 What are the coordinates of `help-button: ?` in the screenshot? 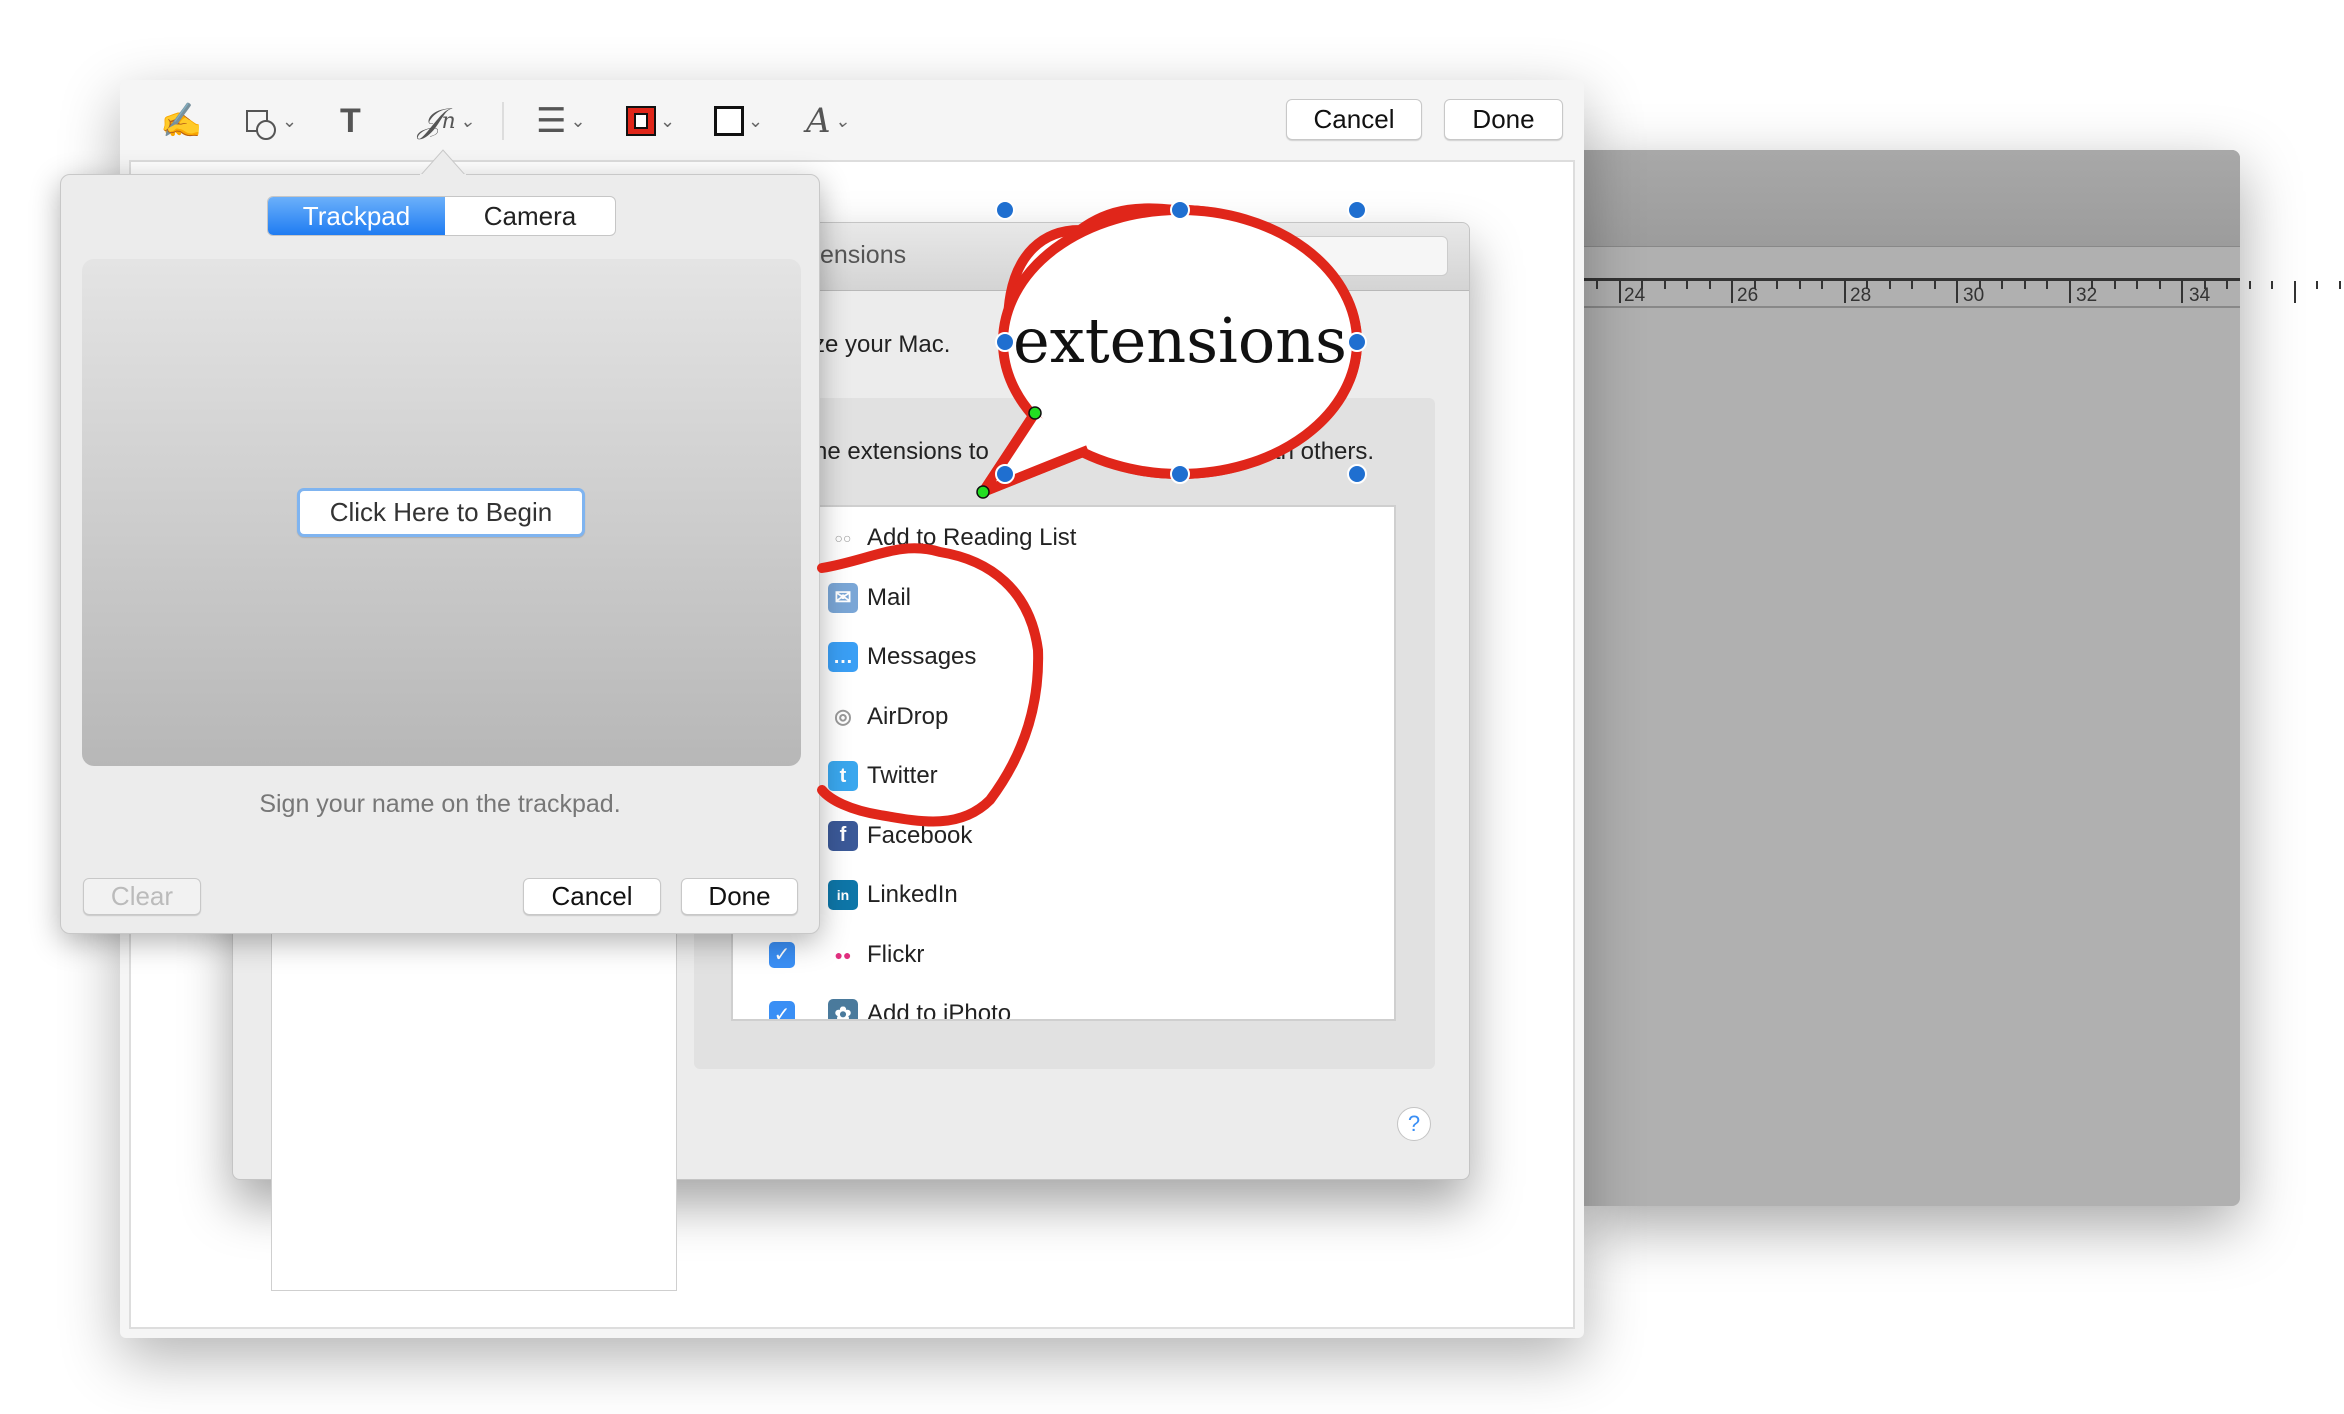 It's located at (1414, 1124).